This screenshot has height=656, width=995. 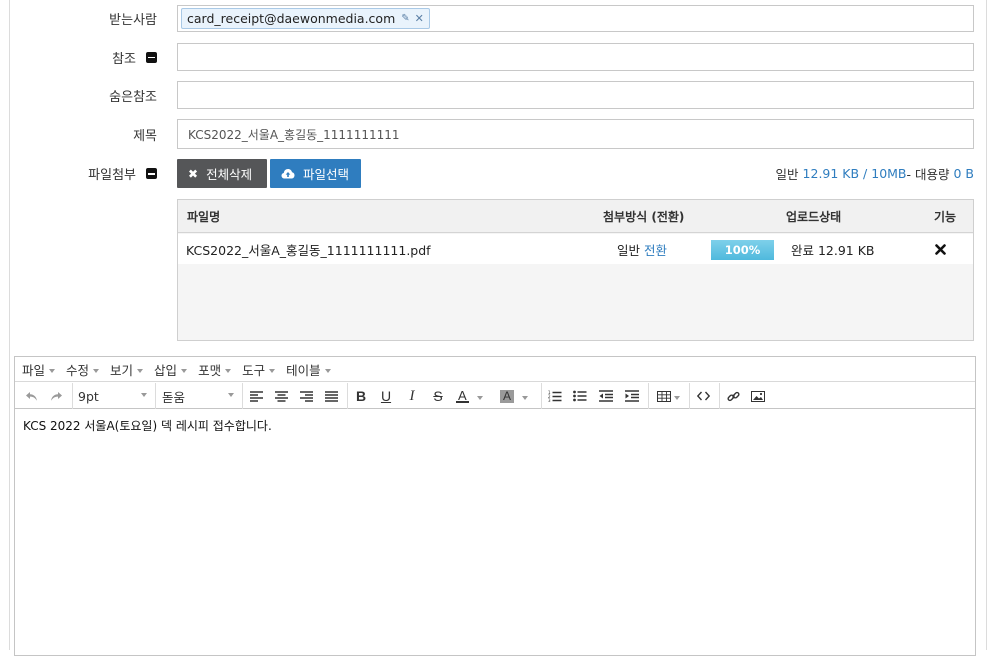 What do you see at coordinates (361, 396) in the screenshot?
I see `bold-button: B` at bounding box center [361, 396].